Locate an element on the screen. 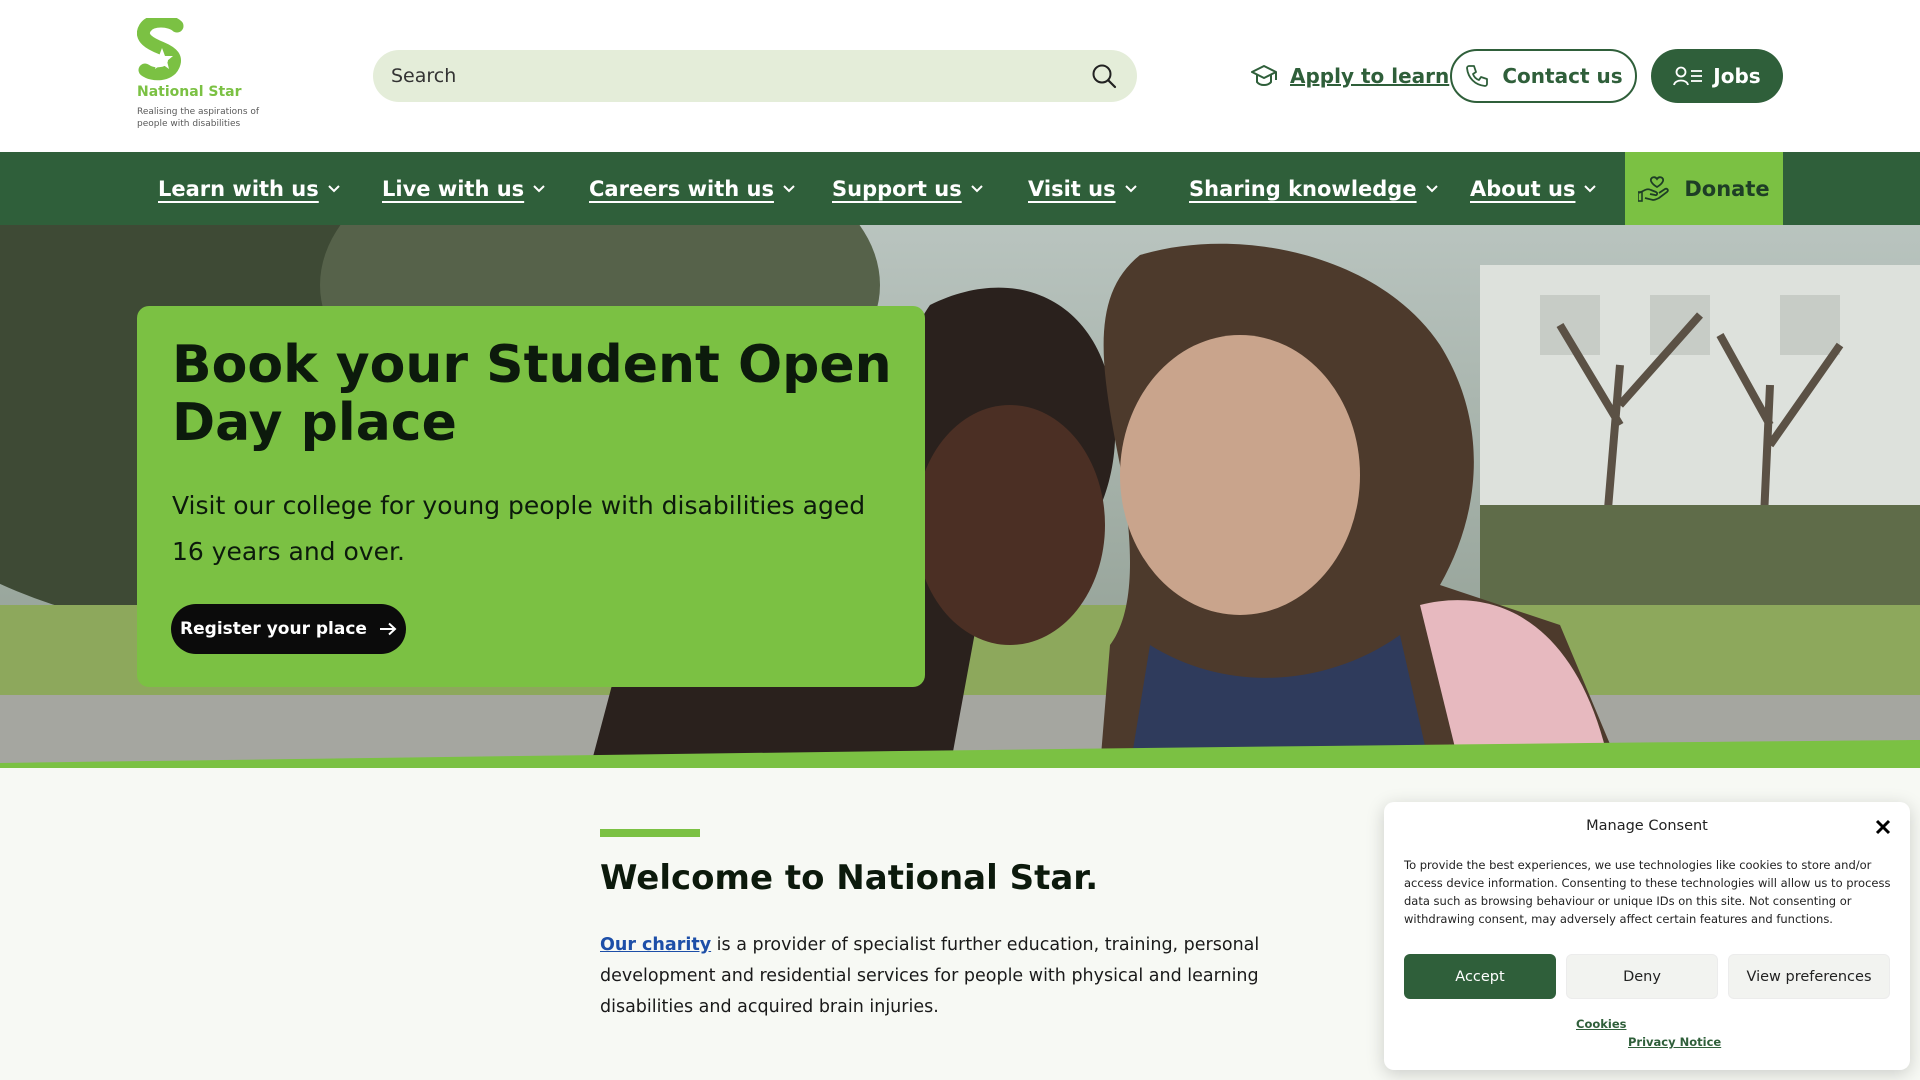 The width and height of the screenshot is (1920, 1080). arrow-right-icon is located at coordinates (388, 629).